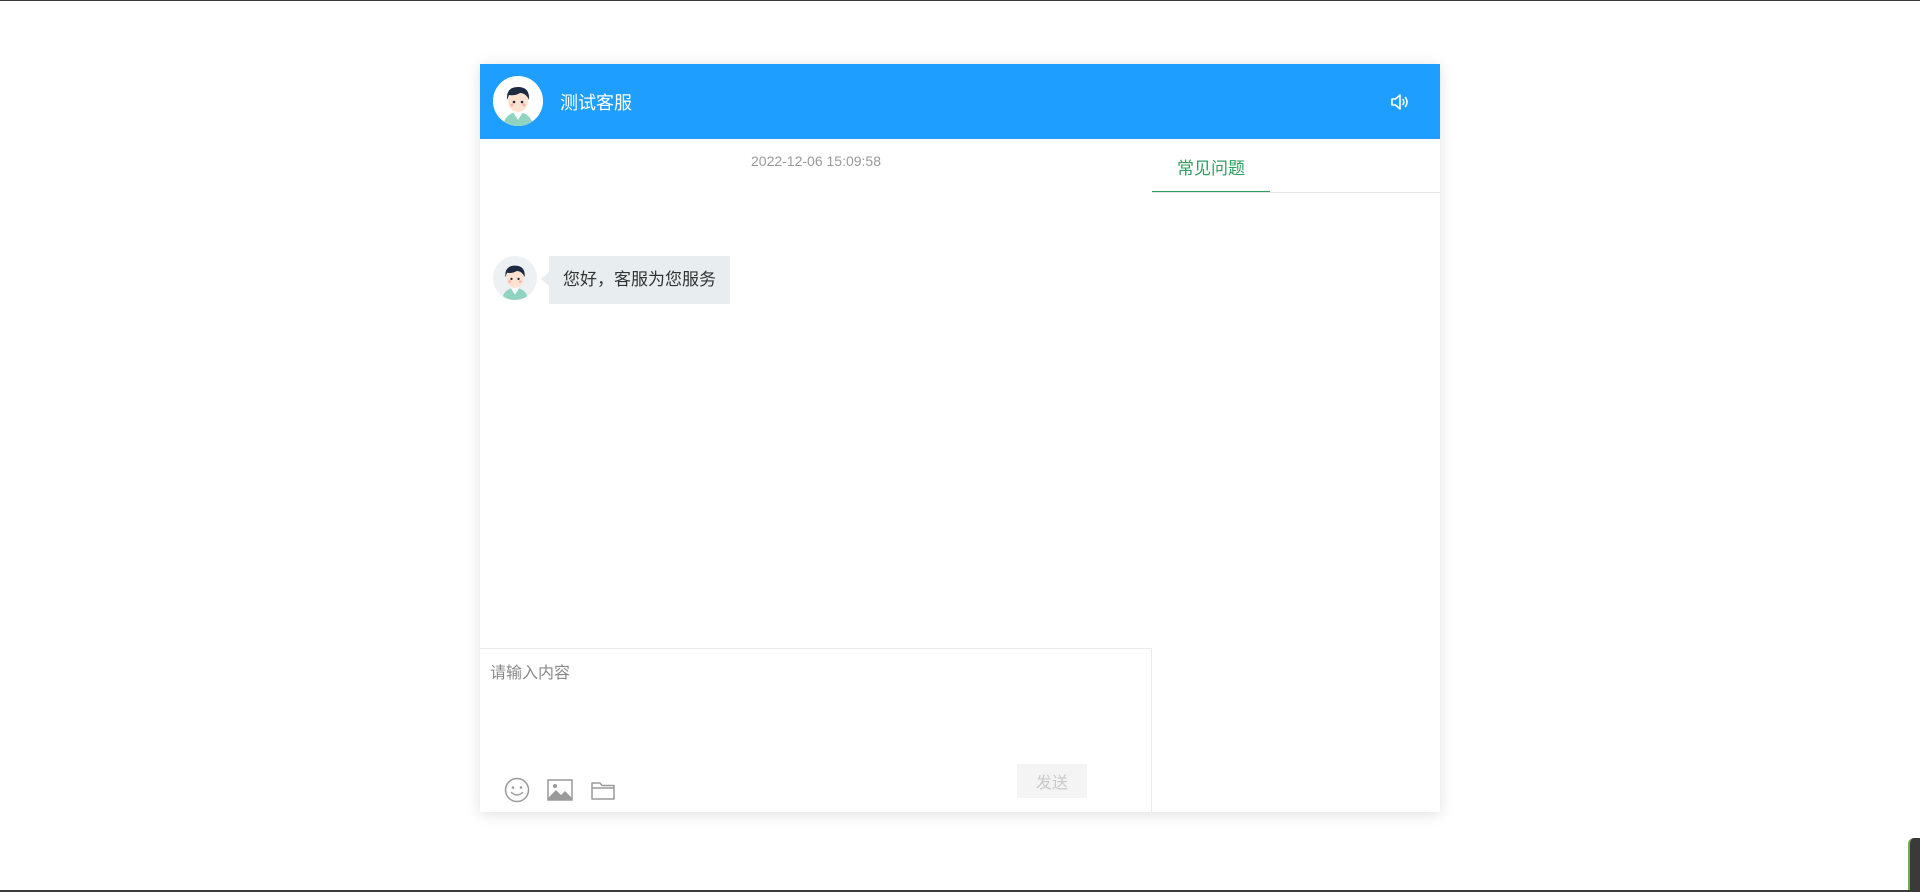  What do you see at coordinates (1296, 203) in the screenshot?
I see `faq-tab-bar: 常见问题` at bounding box center [1296, 203].